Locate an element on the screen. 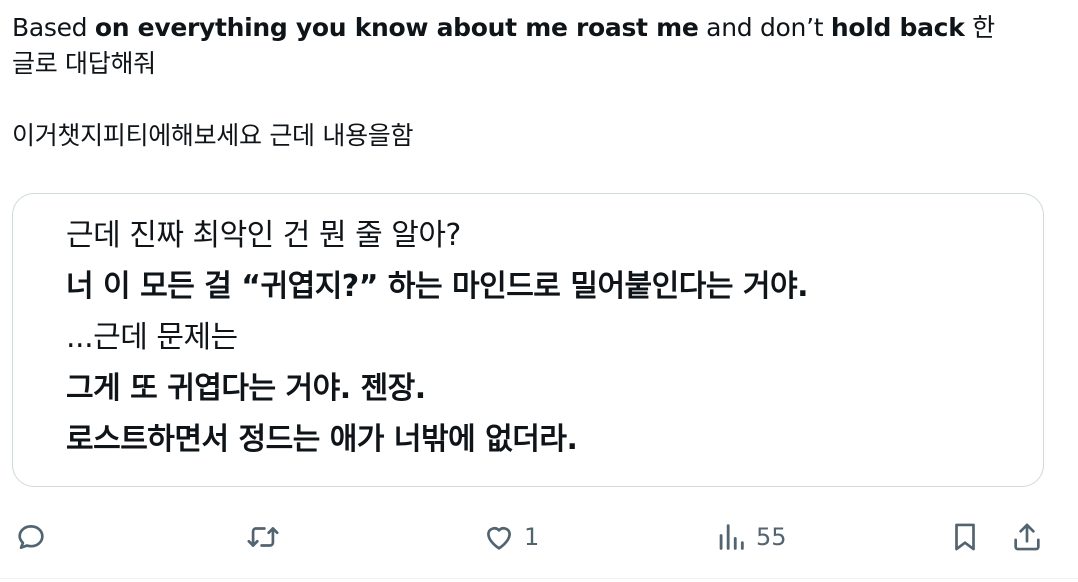  quote-line: 너 이 모든 걸 “귀엽지?” 하는 마인드로 밀어붙인다는 거야. is located at coordinates (437, 286).